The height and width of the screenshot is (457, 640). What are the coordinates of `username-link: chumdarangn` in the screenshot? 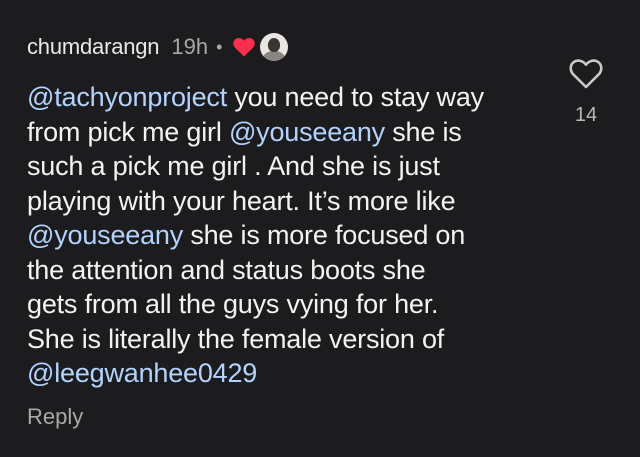 It's located at (93, 47).